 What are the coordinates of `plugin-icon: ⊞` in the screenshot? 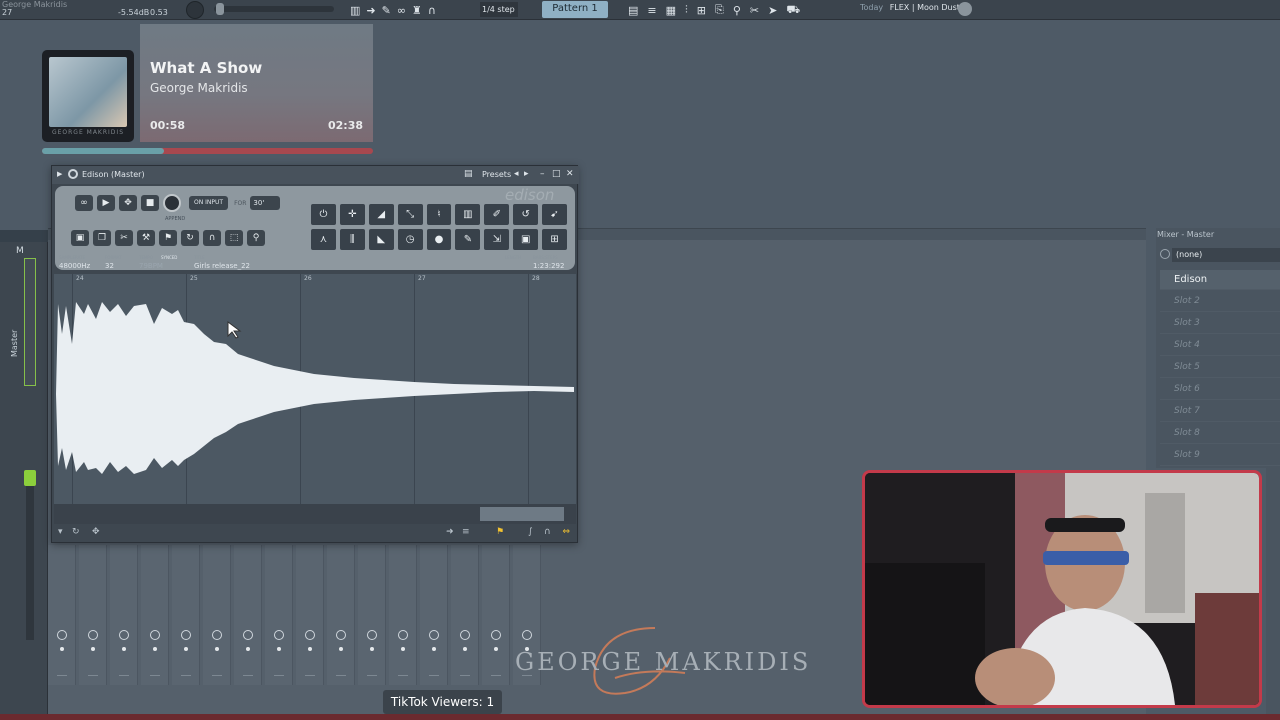 It's located at (701, 10).